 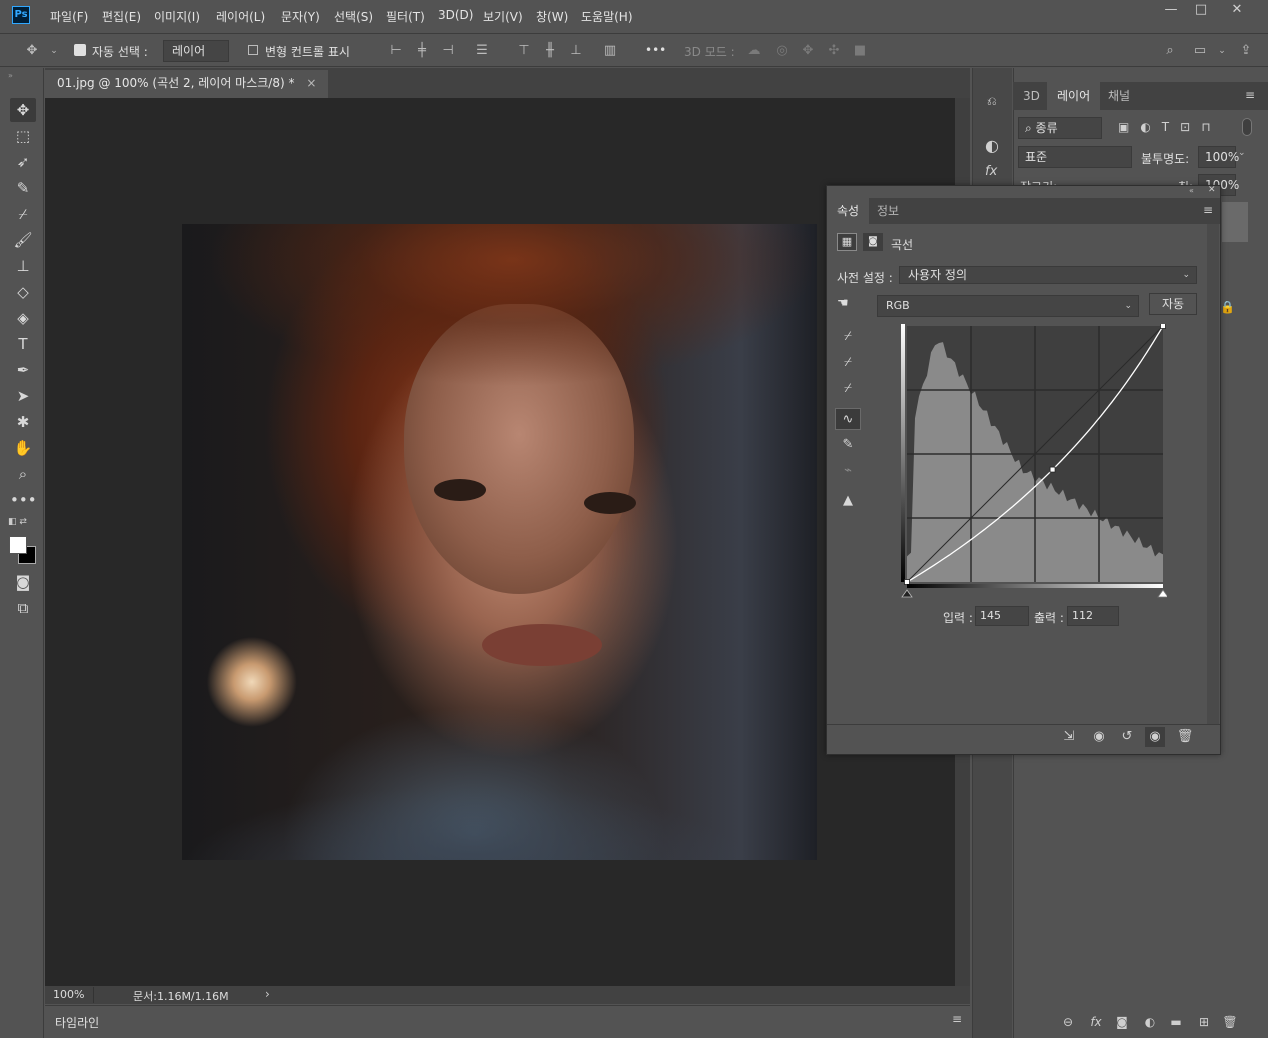 I want to click on tab-layers: 레이어, so click(x=1074, y=96).